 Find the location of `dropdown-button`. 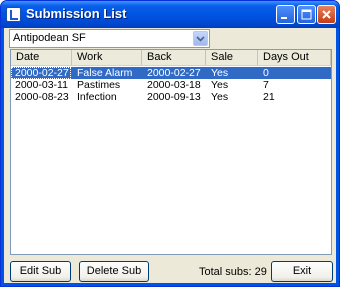

dropdown-button is located at coordinates (200, 38).